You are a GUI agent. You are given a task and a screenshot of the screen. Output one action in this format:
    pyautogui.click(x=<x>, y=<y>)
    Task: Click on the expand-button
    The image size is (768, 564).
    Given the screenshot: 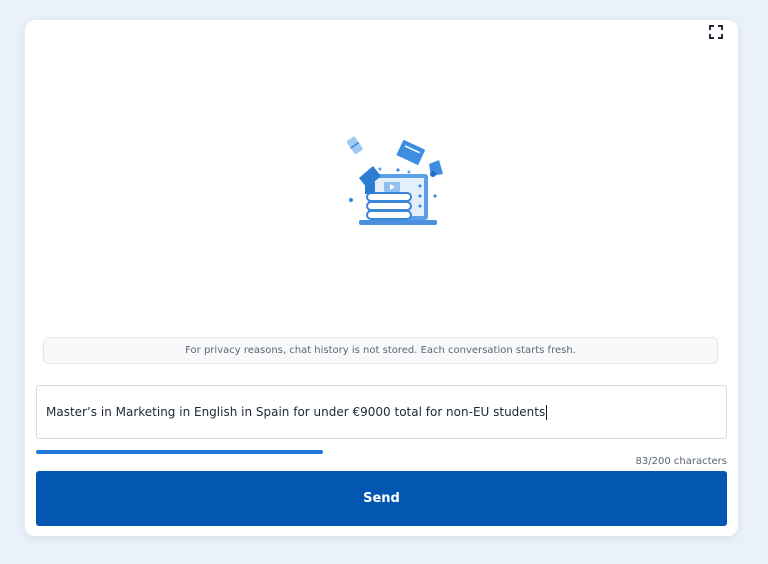 What is the action you would take?
    pyautogui.click(x=716, y=32)
    